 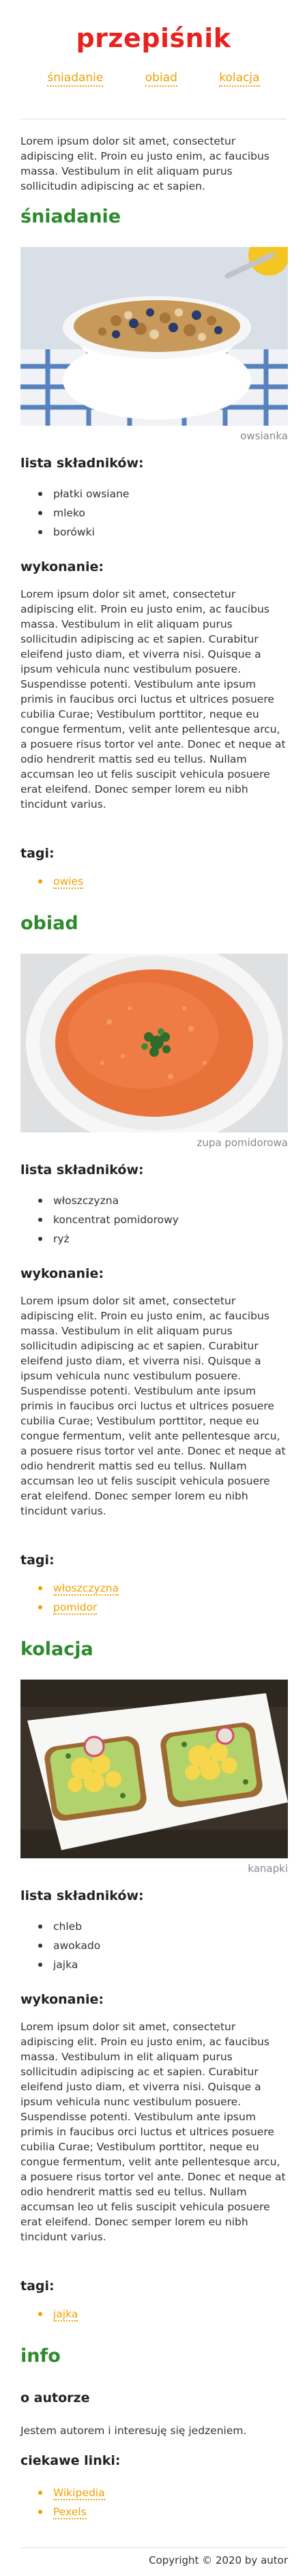 I want to click on tags-list: włoszczyzna pomidor, so click(x=77, y=1598).